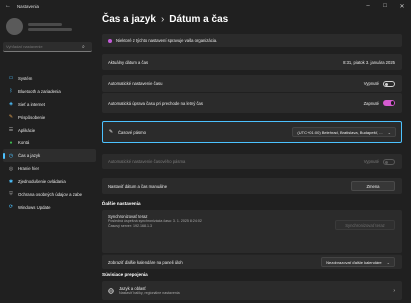 This screenshot has width=411, height=303. What do you see at coordinates (11, 181) in the screenshot?
I see `accessibility-icon: ✱` at bounding box center [11, 181].